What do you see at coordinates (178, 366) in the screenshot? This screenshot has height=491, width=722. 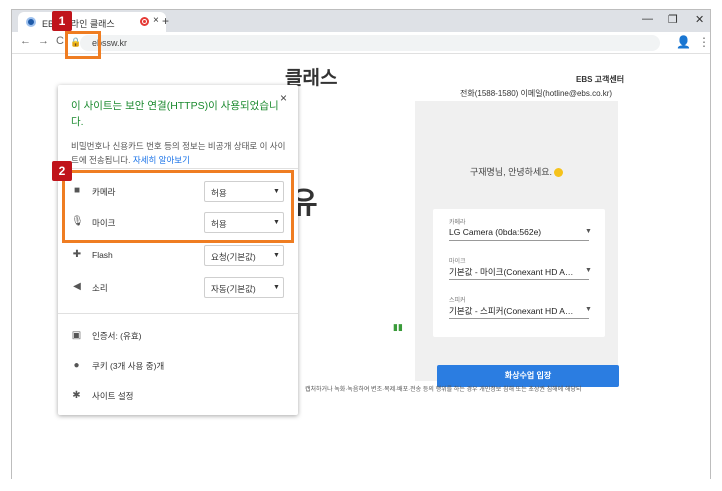 I see `cookies-row: ● 쿠키 (3개 사용 중)개` at bounding box center [178, 366].